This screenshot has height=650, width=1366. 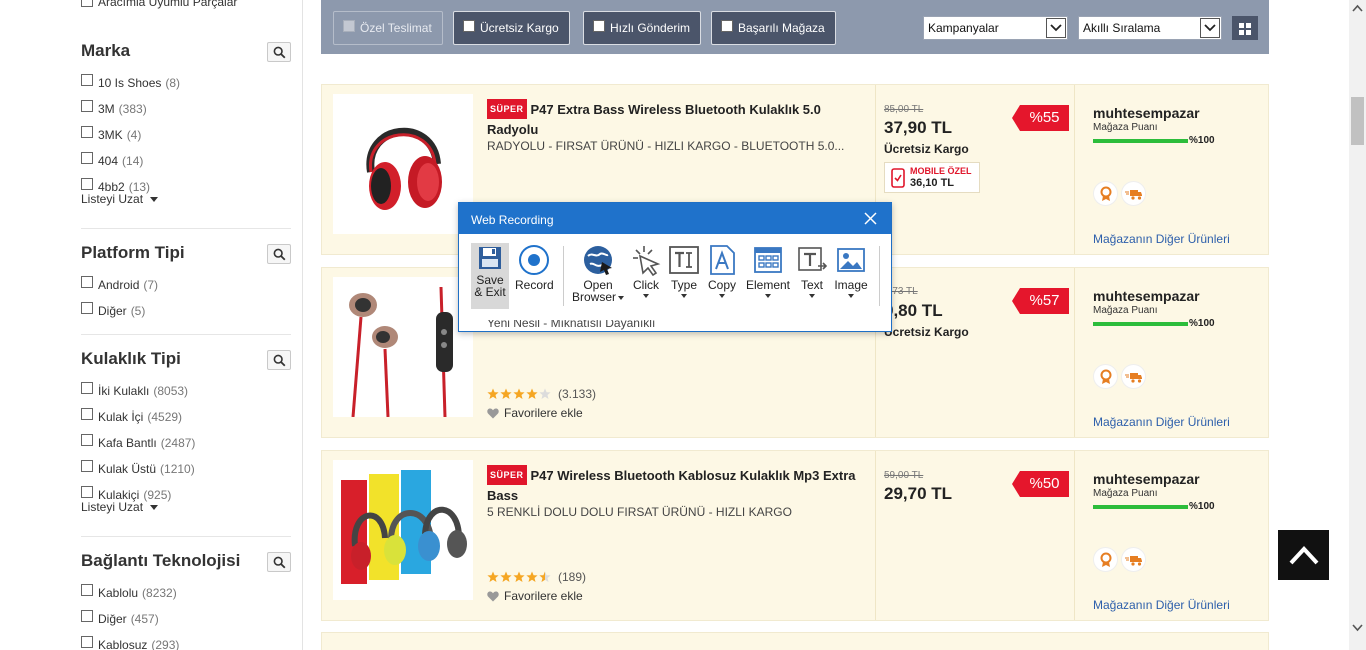 I want to click on option-count: (4), so click(x=134, y=135).